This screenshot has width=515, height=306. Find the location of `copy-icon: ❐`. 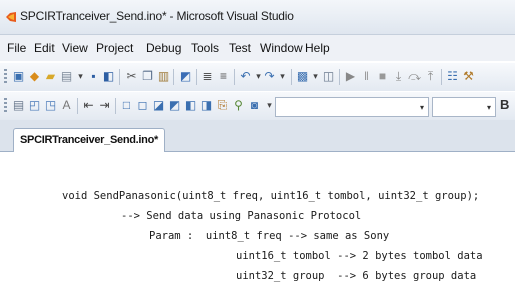

copy-icon: ❐ is located at coordinates (147, 76).